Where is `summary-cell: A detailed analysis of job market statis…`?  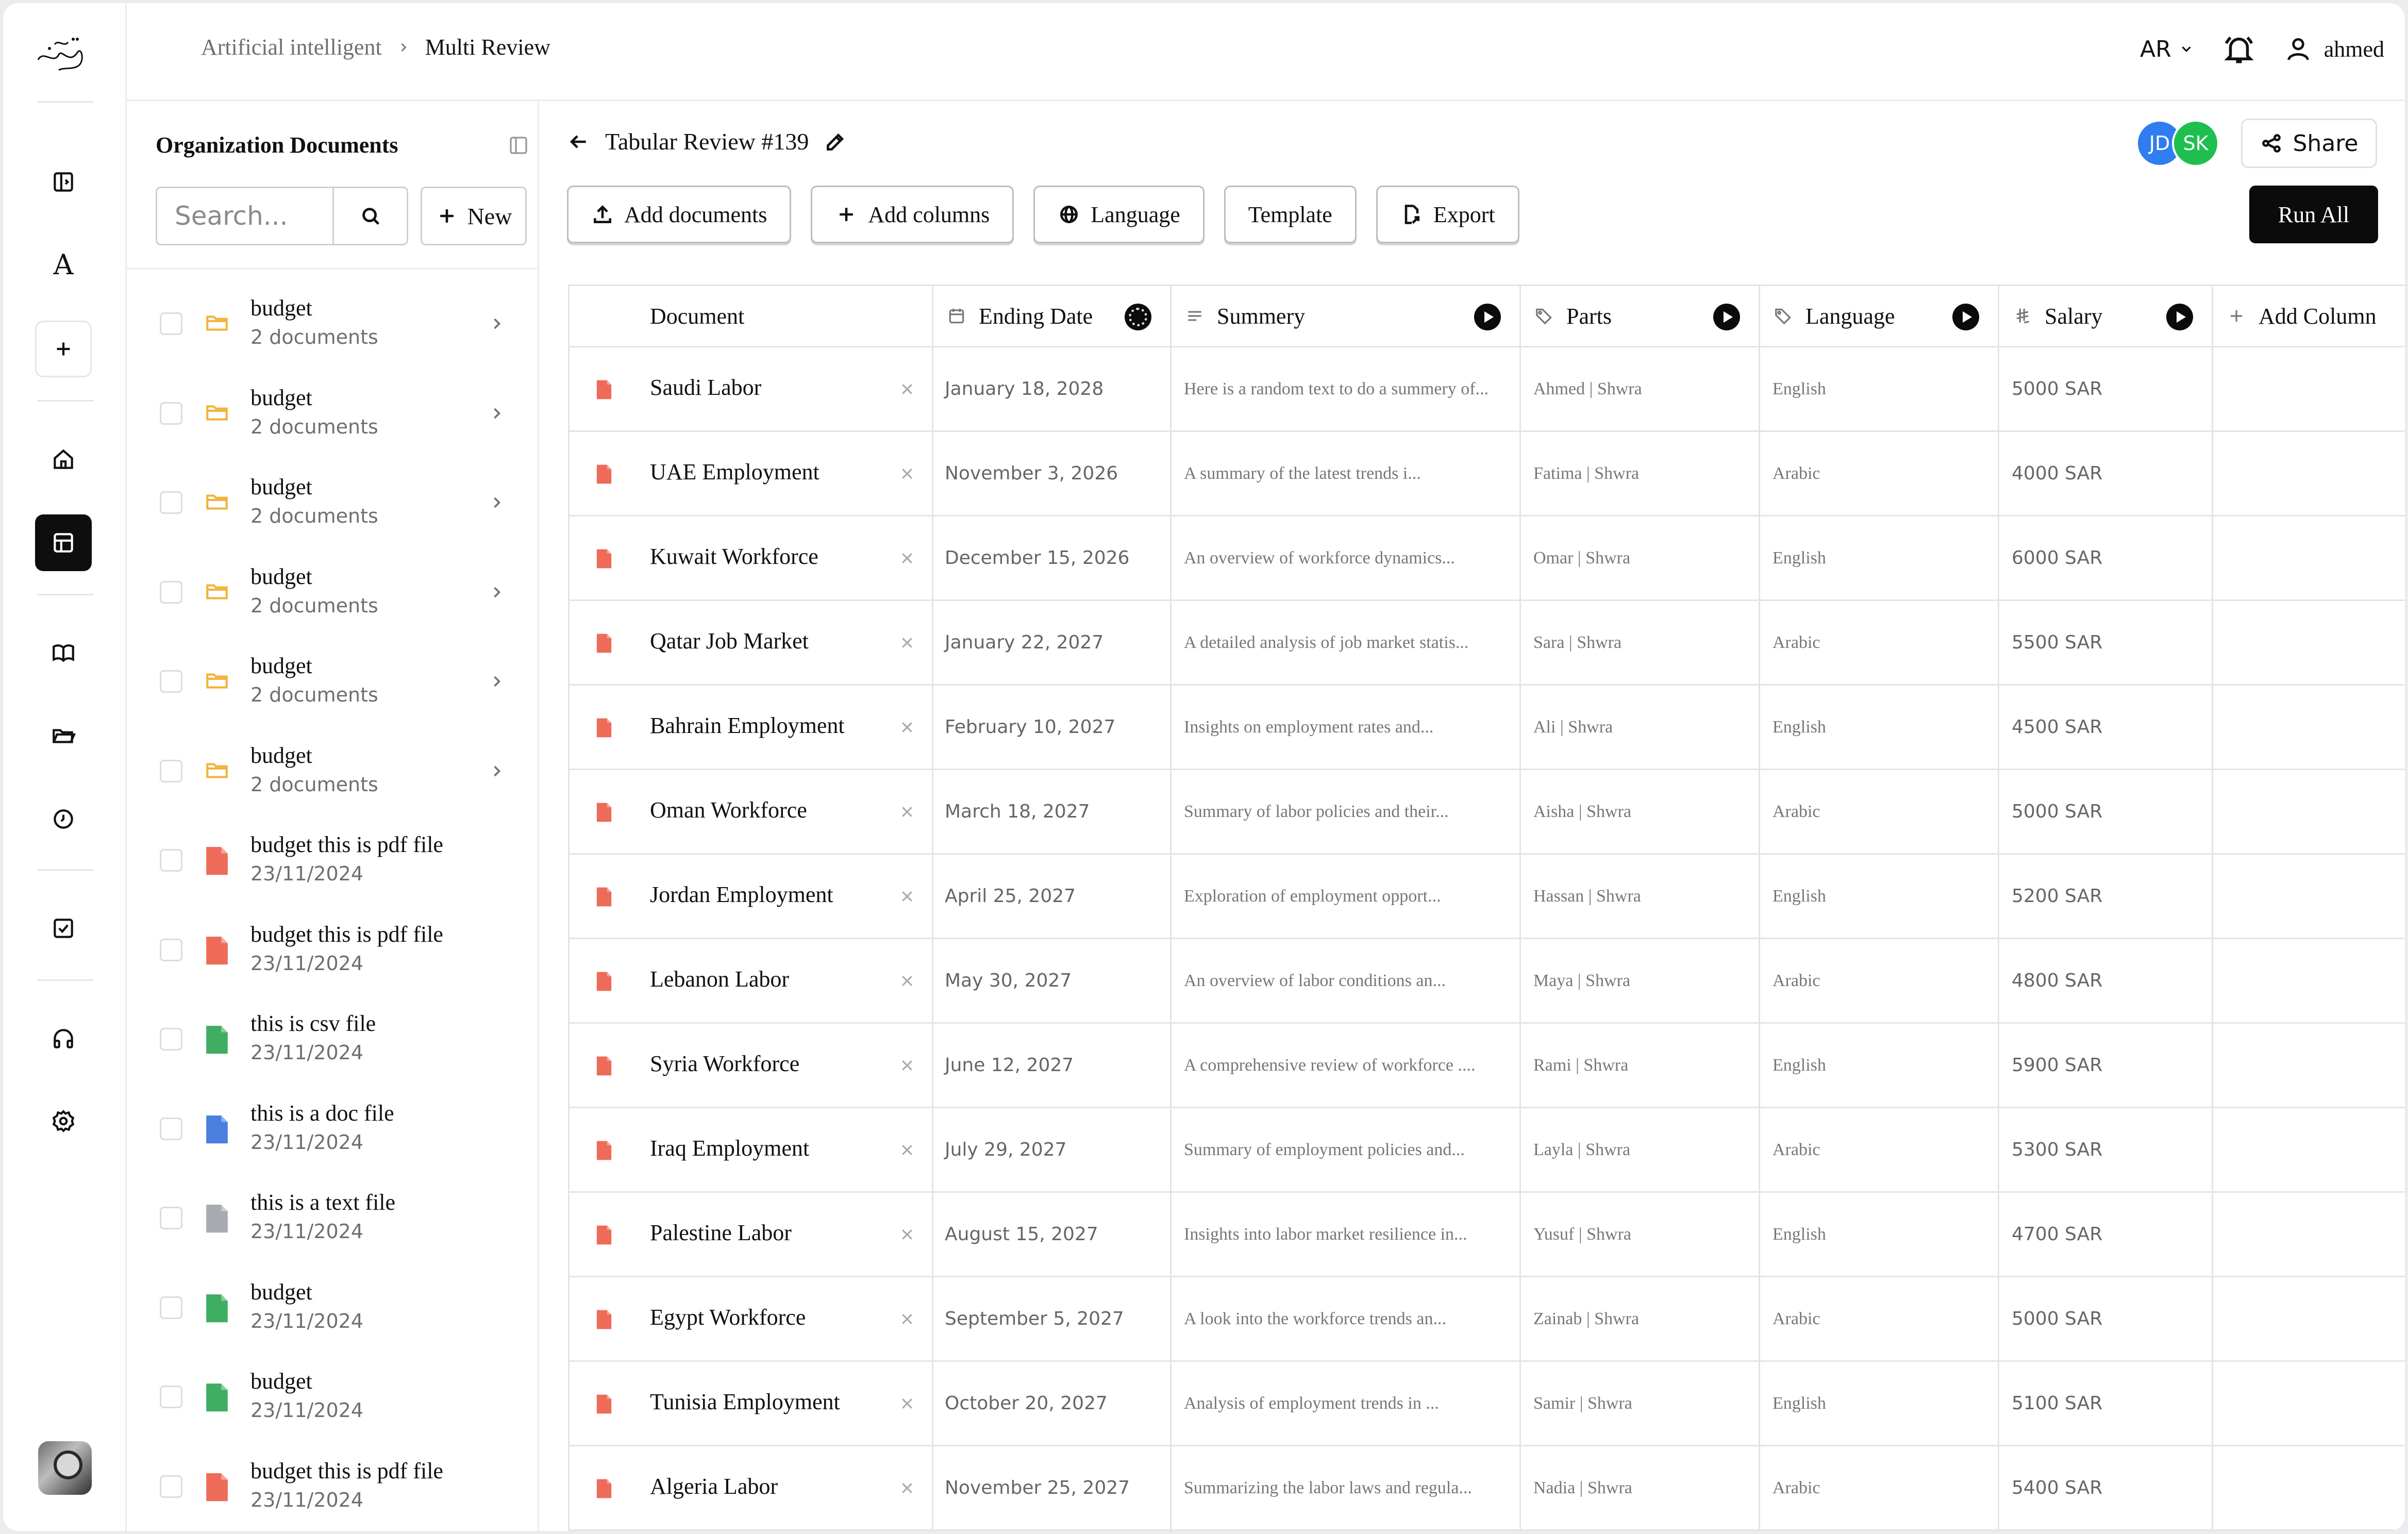
summary-cell: A detailed analysis of job market statis… is located at coordinates (1346, 642).